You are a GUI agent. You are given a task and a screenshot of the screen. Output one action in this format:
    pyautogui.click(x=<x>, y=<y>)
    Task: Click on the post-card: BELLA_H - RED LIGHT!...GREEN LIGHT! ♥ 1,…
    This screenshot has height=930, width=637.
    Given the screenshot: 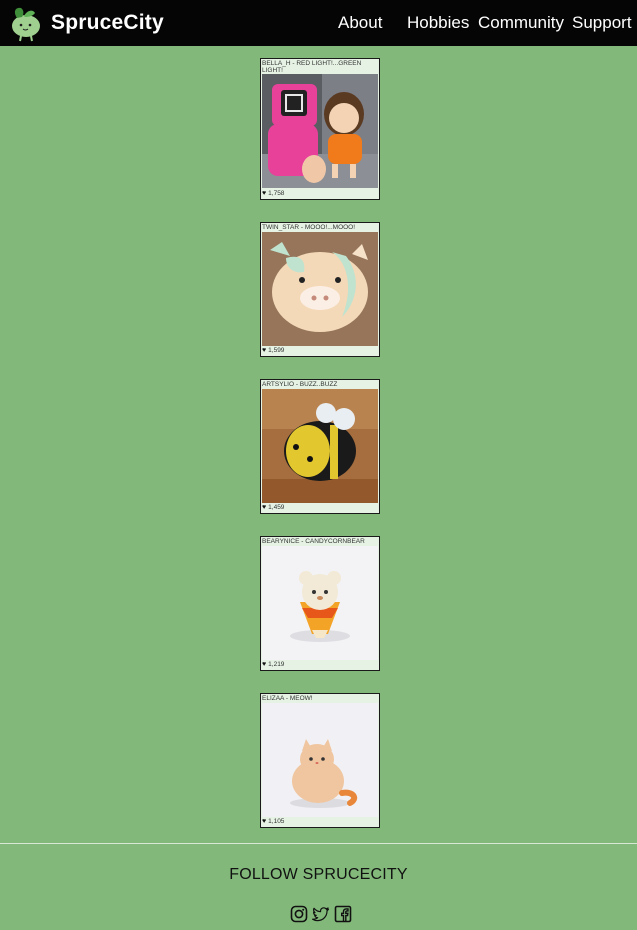 What is the action you would take?
    pyautogui.click(x=320, y=129)
    